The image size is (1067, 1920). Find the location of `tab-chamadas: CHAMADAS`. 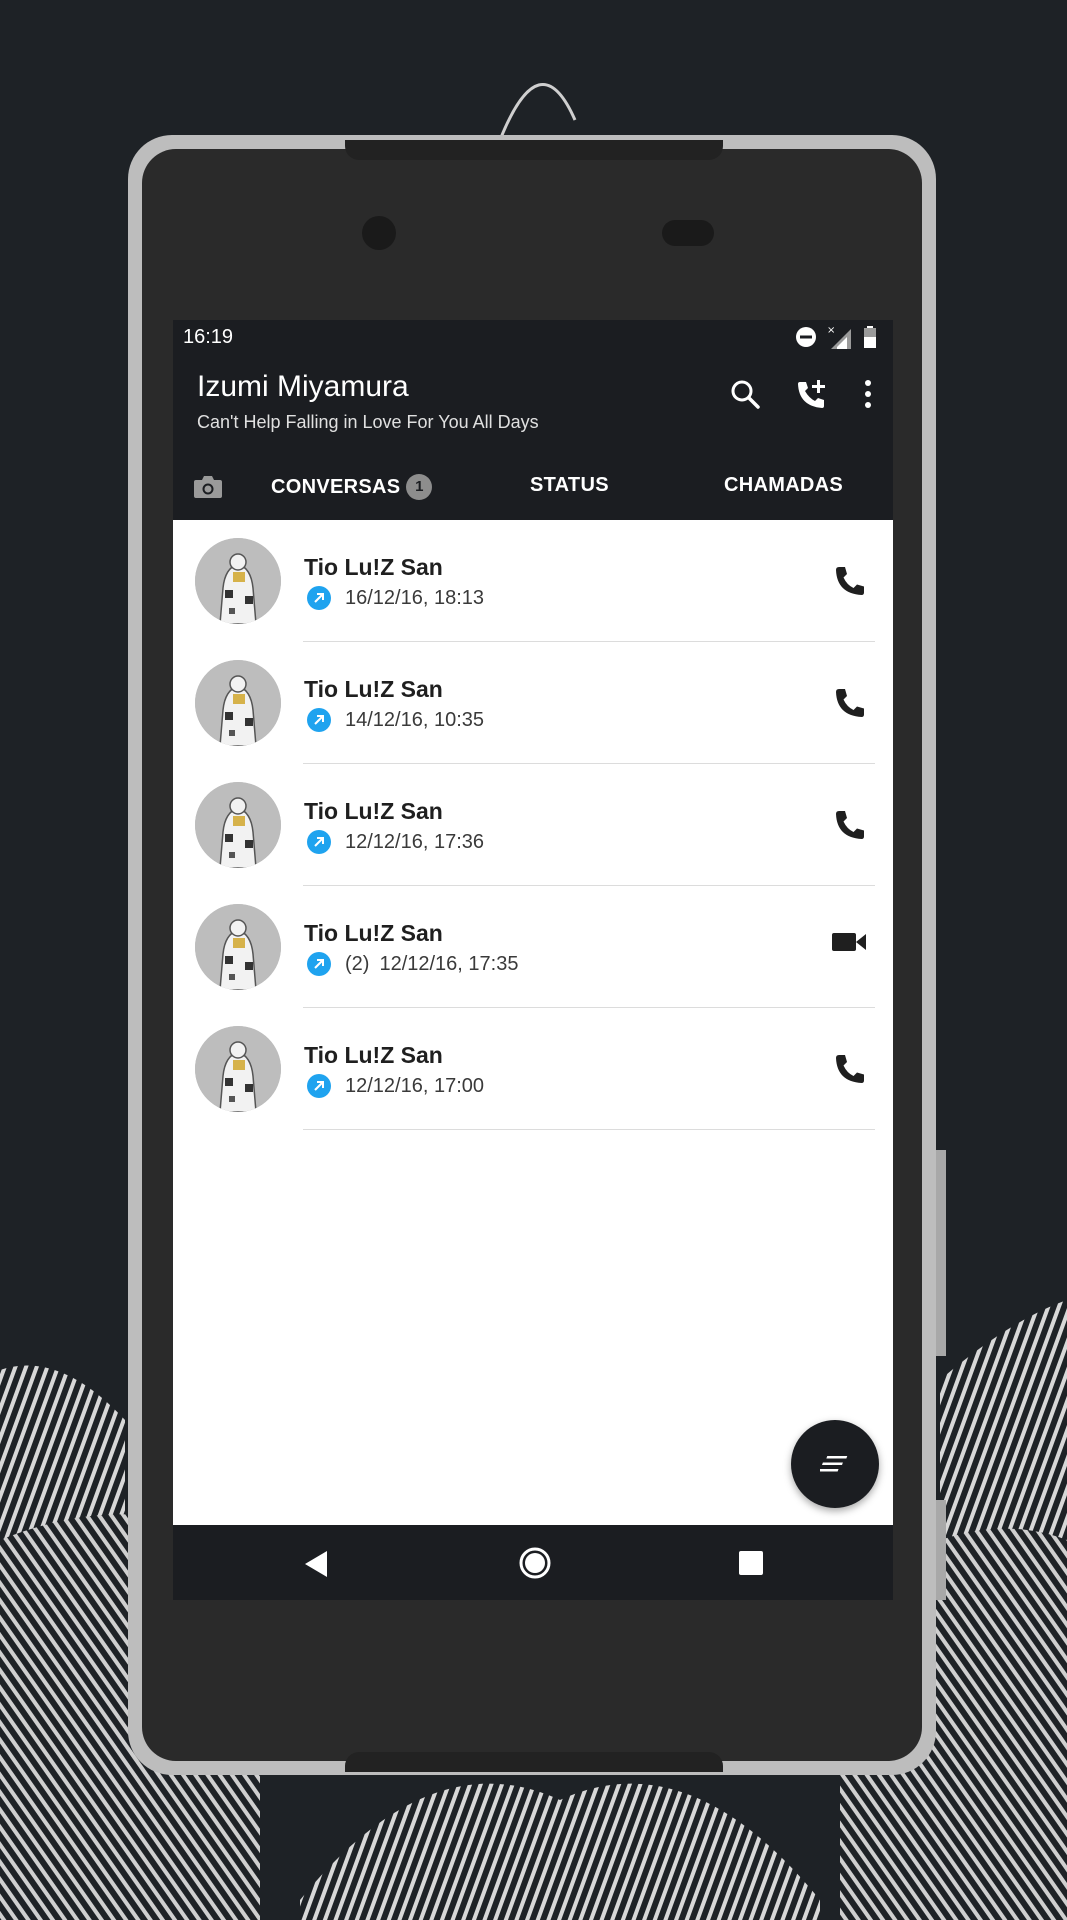

tab-chamadas: CHAMADAS is located at coordinates (783, 485).